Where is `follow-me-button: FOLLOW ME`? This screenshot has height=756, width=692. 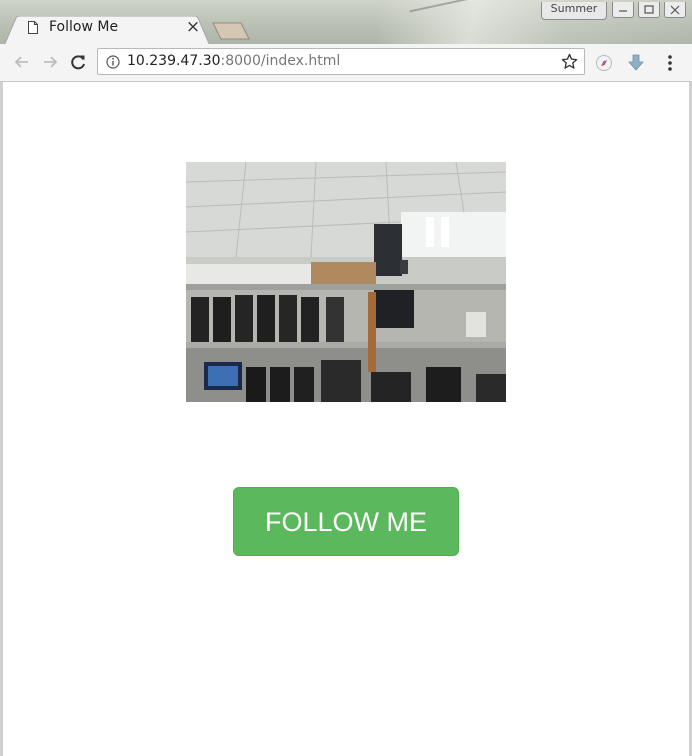 follow-me-button: FOLLOW ME is located at coordinates (346, 521).